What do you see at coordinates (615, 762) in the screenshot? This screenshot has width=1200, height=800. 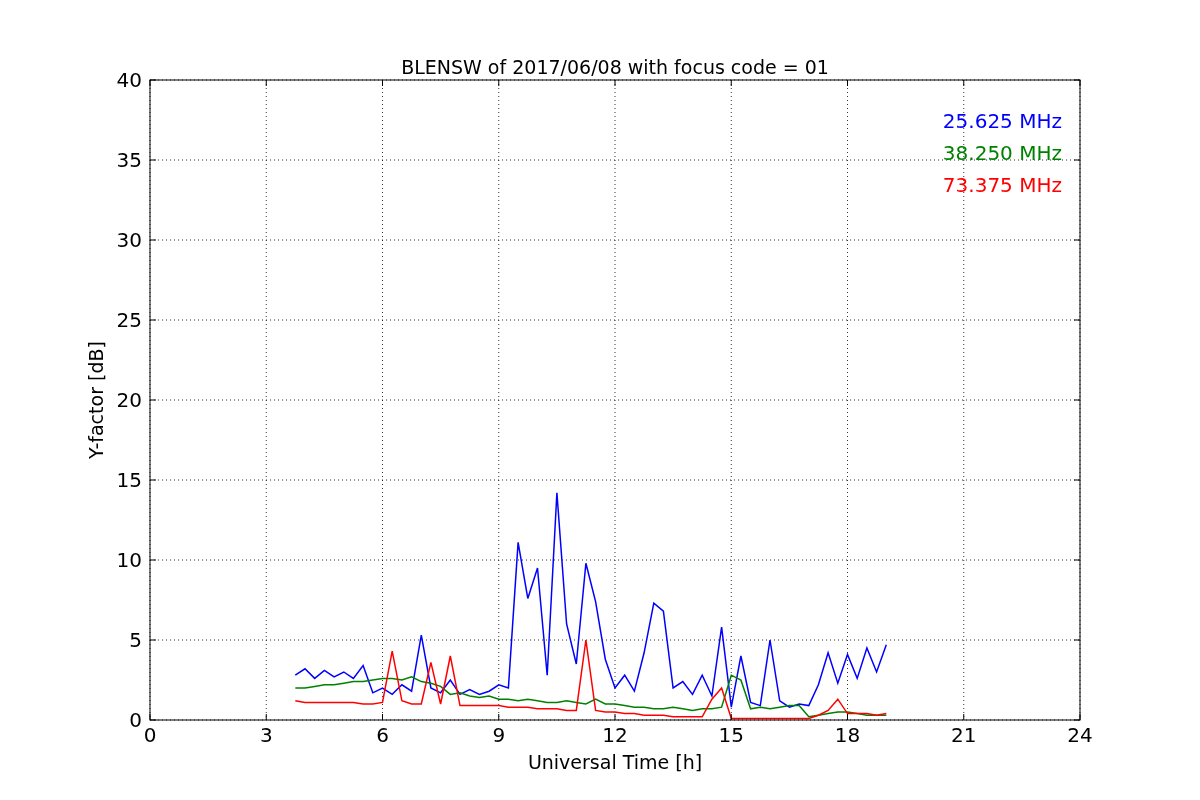 I see `x-axis-label: Universal Time [h]` at bounding box center [615, 762].